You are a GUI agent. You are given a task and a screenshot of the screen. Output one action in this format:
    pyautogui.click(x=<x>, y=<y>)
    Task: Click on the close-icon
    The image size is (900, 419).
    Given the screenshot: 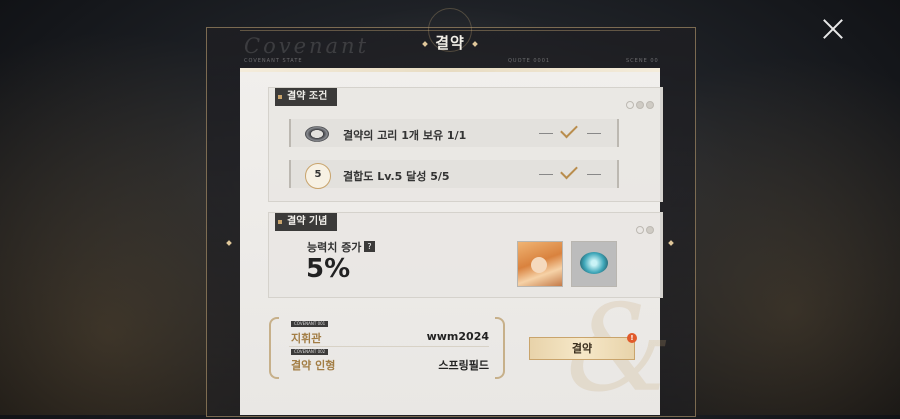 What is the action you would take?
    pyautogui.click(x=833, y=29)
    